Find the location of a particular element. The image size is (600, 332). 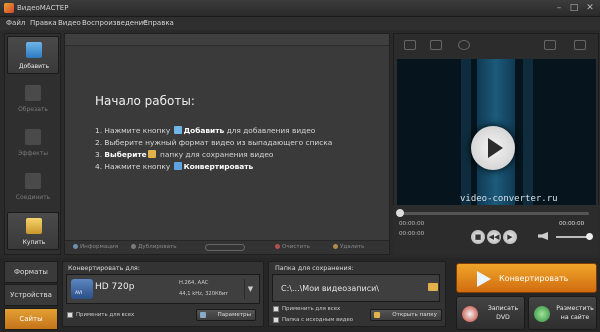

step-3-suffix: папку для сохранения видео is located at coordinates (217, 154).